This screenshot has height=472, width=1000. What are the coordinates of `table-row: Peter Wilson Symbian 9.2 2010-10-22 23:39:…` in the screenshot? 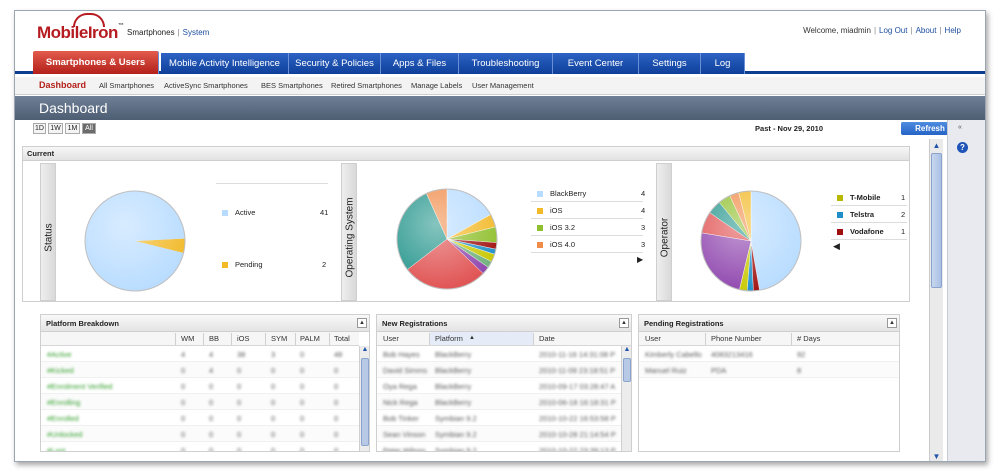 It's located at (499, 447).